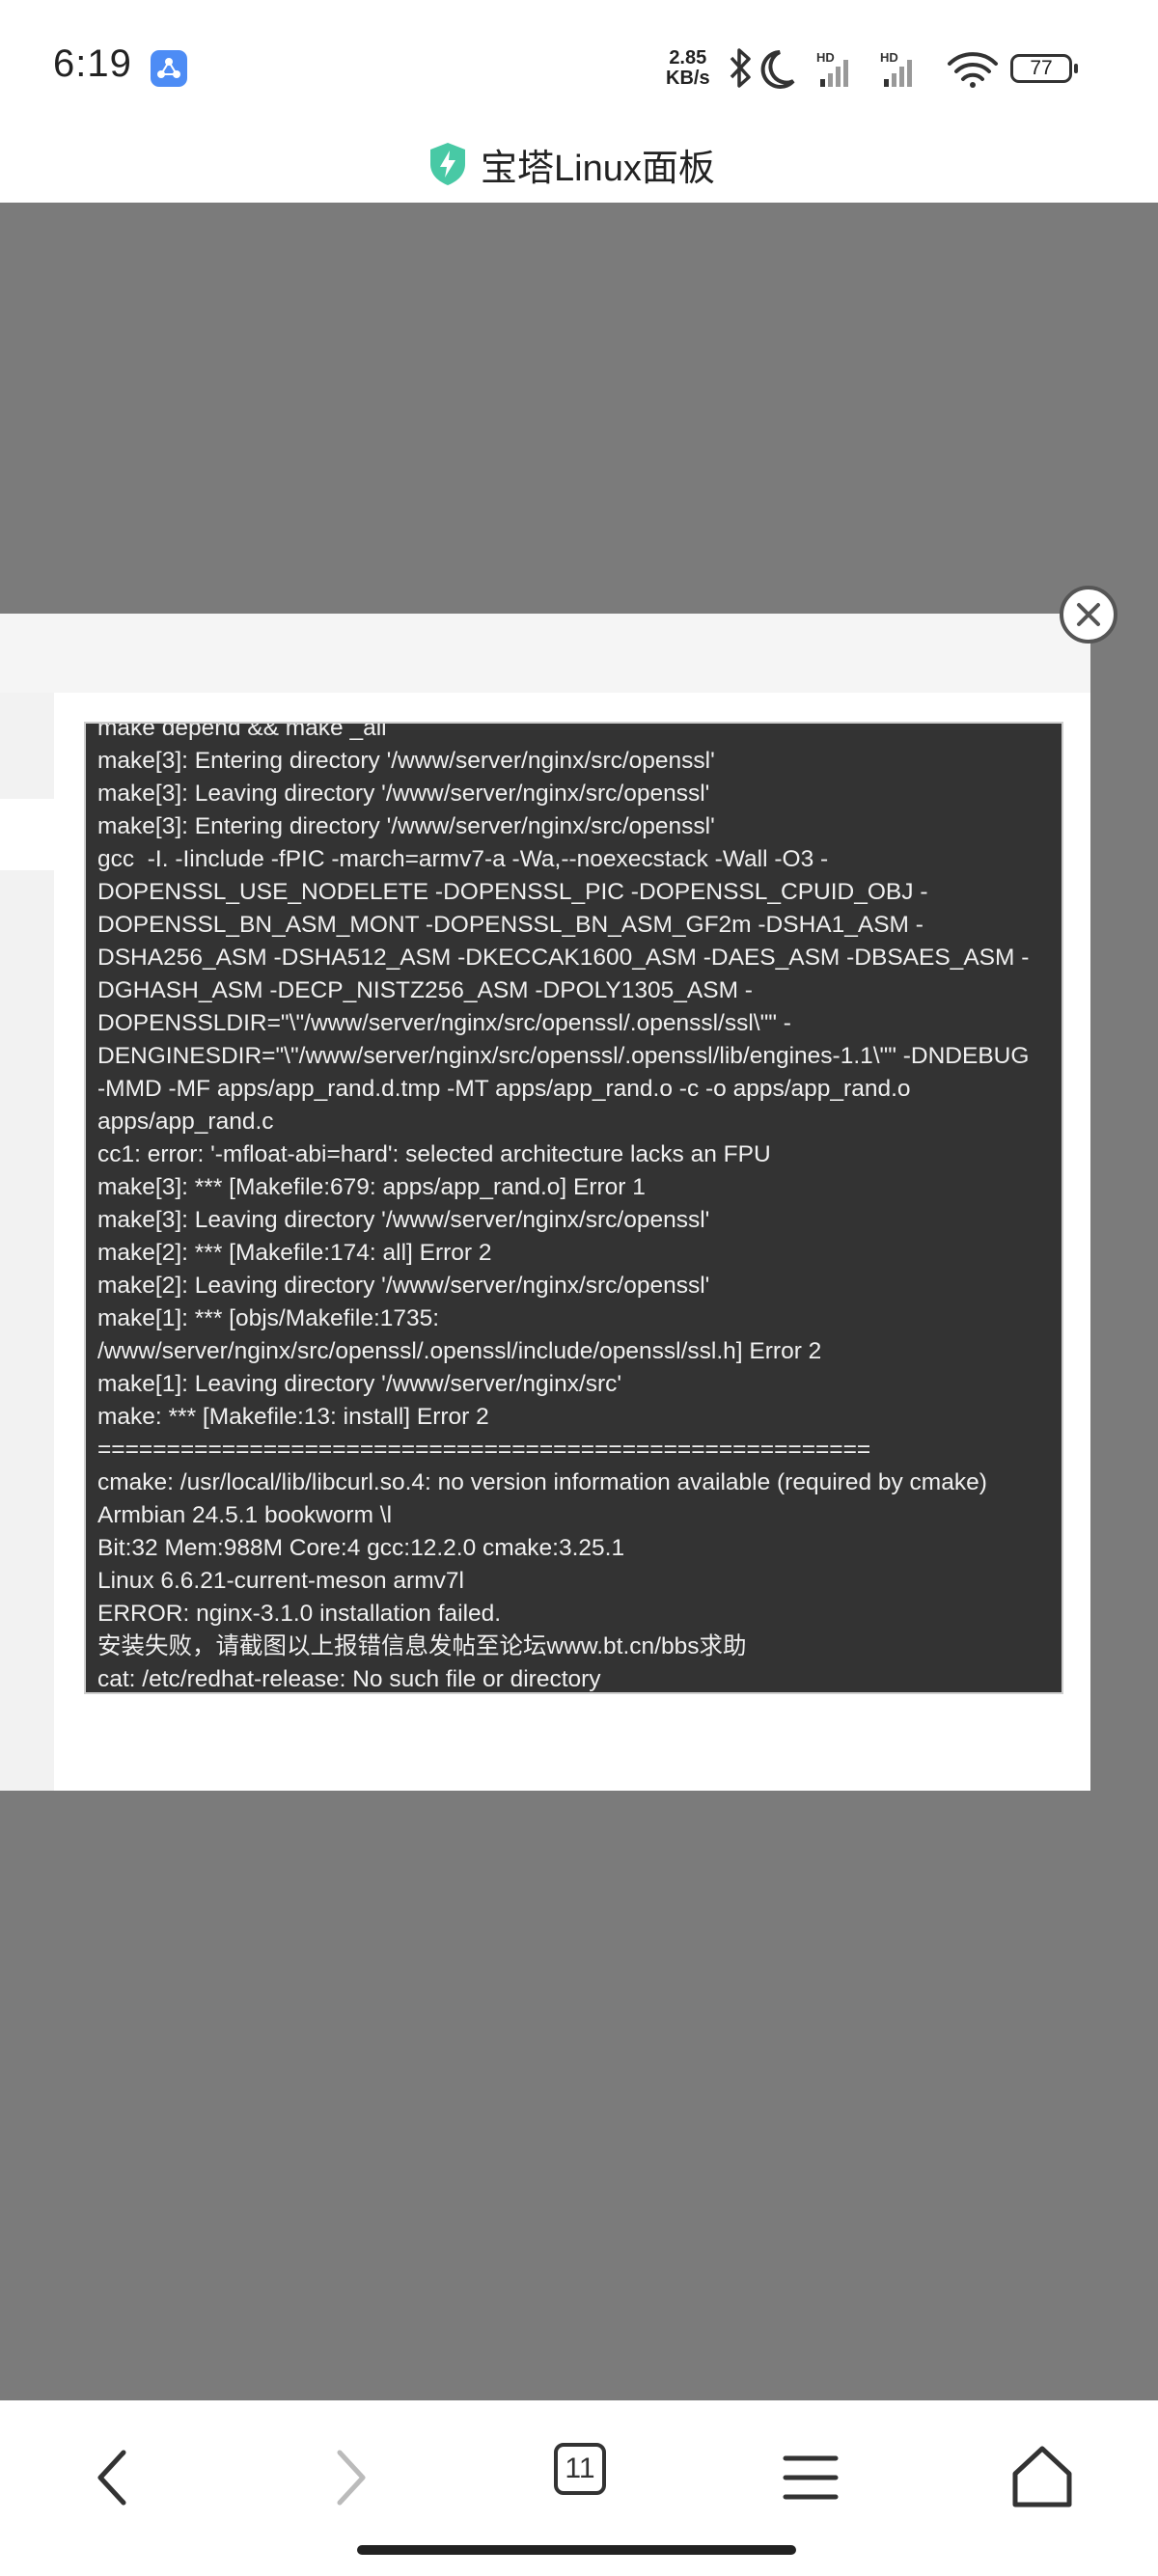 This screenshot has width=1158, height=2576. Describe the element at coordinates (27, 835) in the screenshot. I see `sidebar-selected-item` at that location.